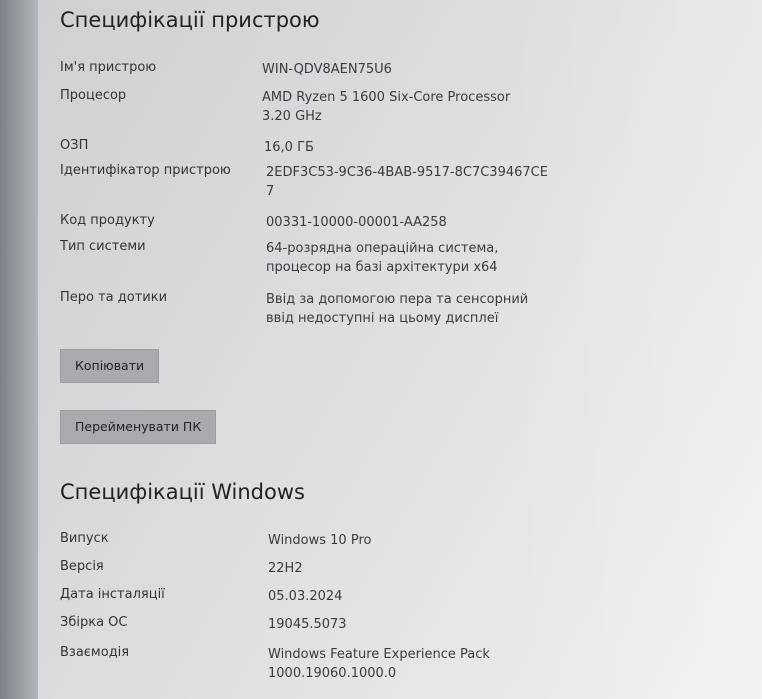  What do you see at coordinates (108, 67) in the screenshot?
I see `spec-label: Ім'я пристрою` at bounding box center [108, 67].